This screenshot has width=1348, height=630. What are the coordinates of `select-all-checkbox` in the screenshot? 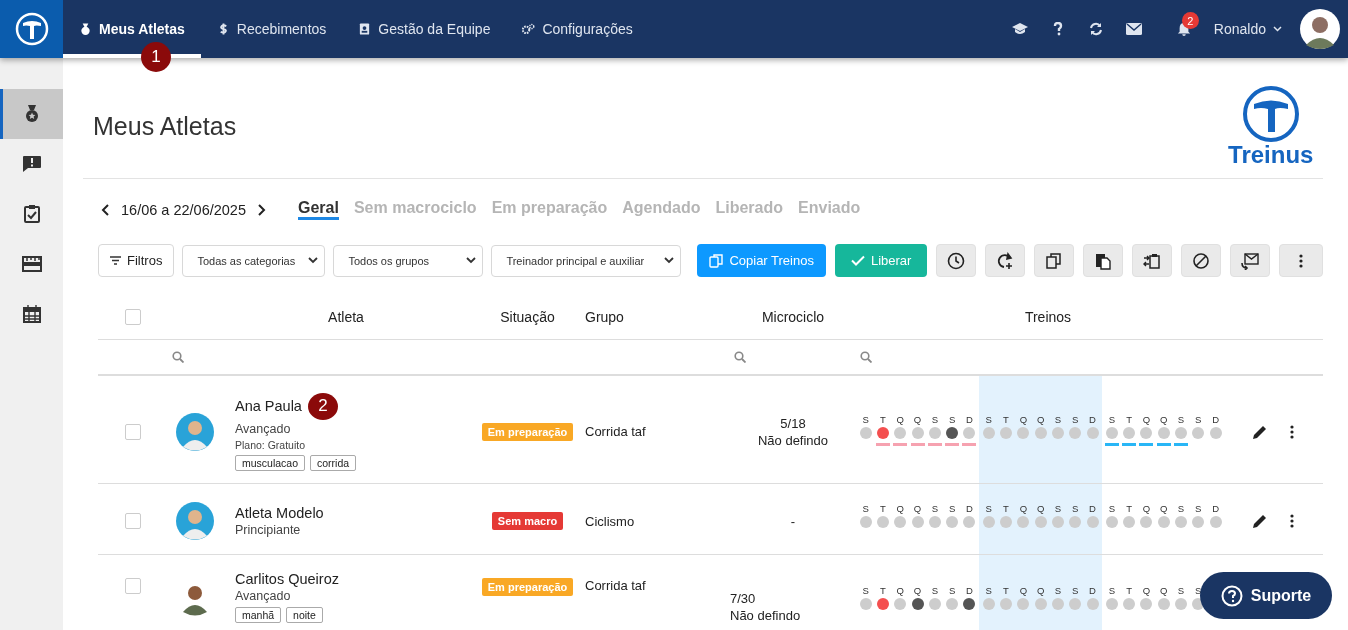 It's located at (133, 317).